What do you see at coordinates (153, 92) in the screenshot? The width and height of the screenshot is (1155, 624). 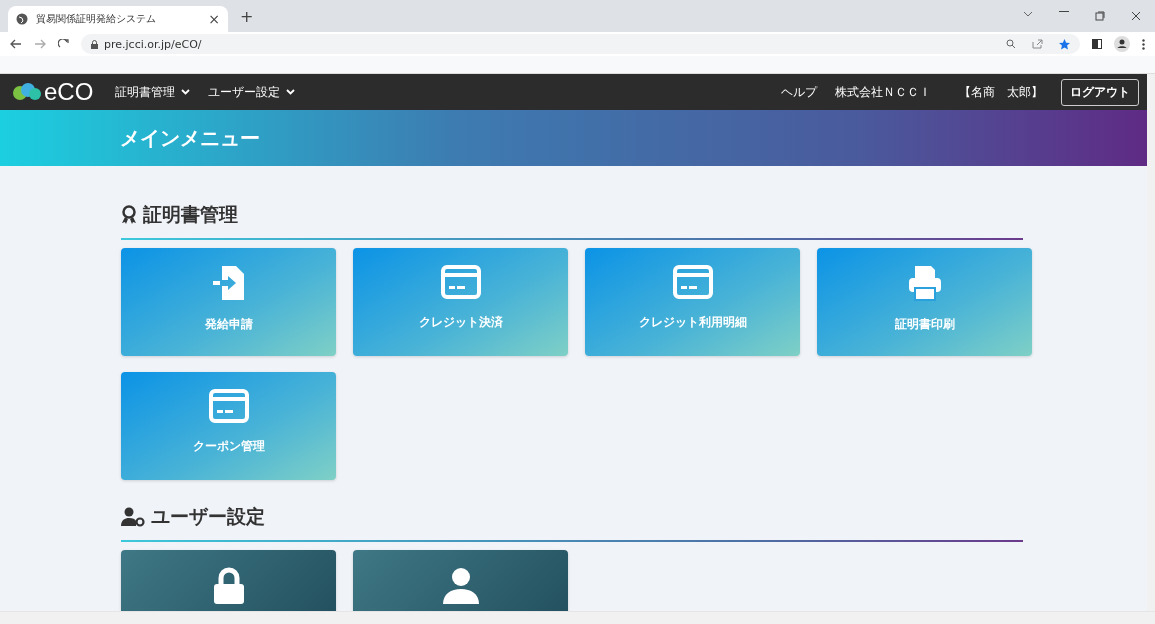 I see `nav-menu: 証明書管理` at bounding box center [153, 92].